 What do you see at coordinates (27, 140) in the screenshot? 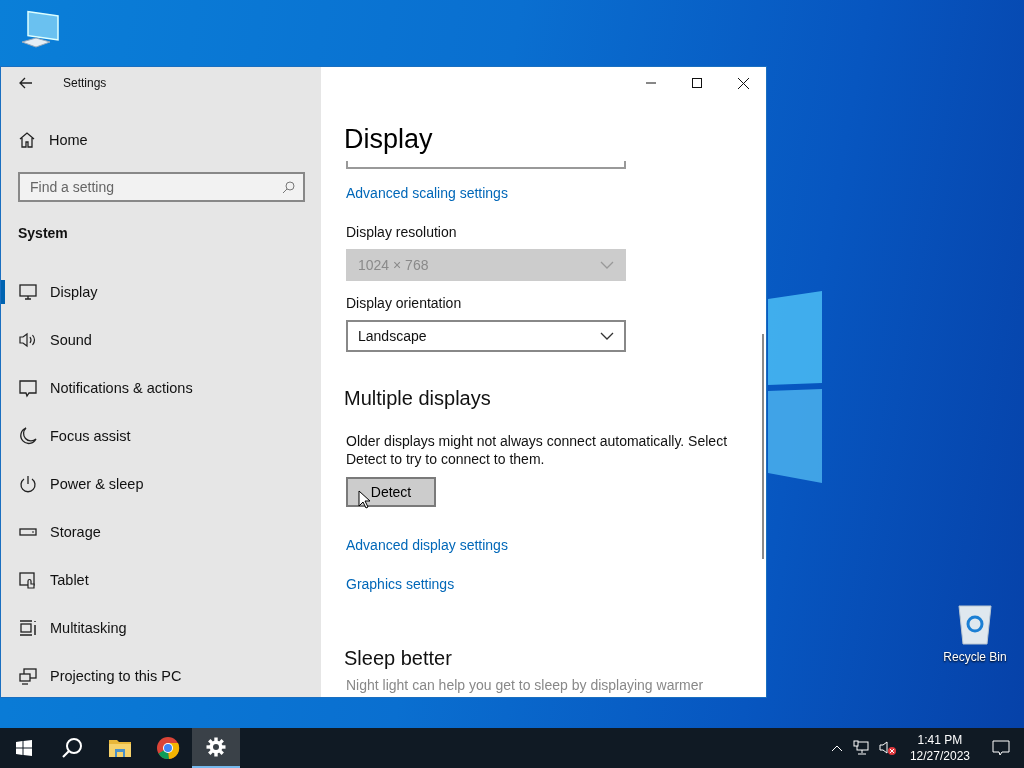
I see `home-icon` at bounding box center [27, 140].